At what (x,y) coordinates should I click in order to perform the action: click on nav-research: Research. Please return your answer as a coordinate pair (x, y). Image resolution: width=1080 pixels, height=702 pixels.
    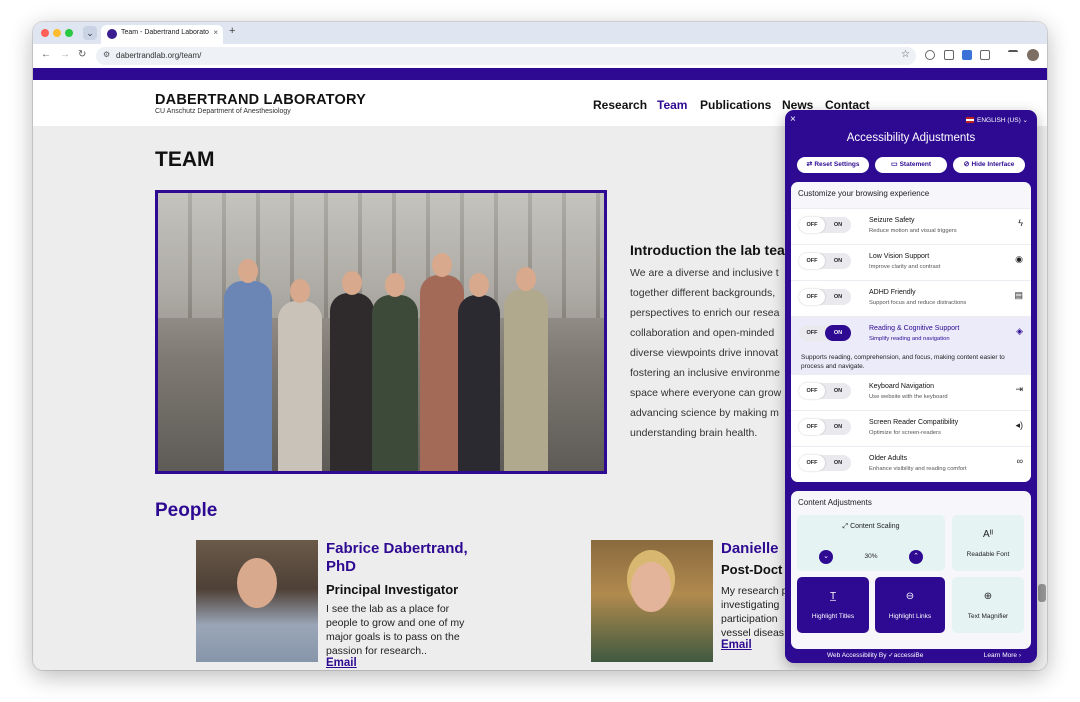
    Looking at the image, I should click on (620, 105).